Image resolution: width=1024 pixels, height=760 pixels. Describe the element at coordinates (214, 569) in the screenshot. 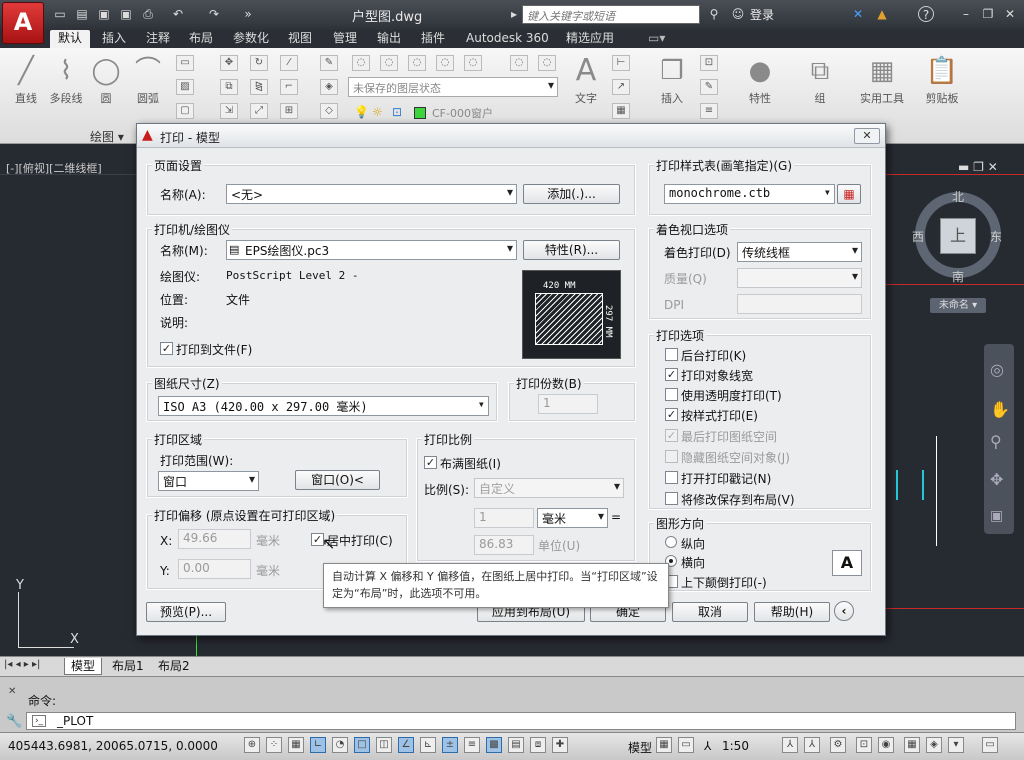

I see `offset-y-input: 0.00` at that location.